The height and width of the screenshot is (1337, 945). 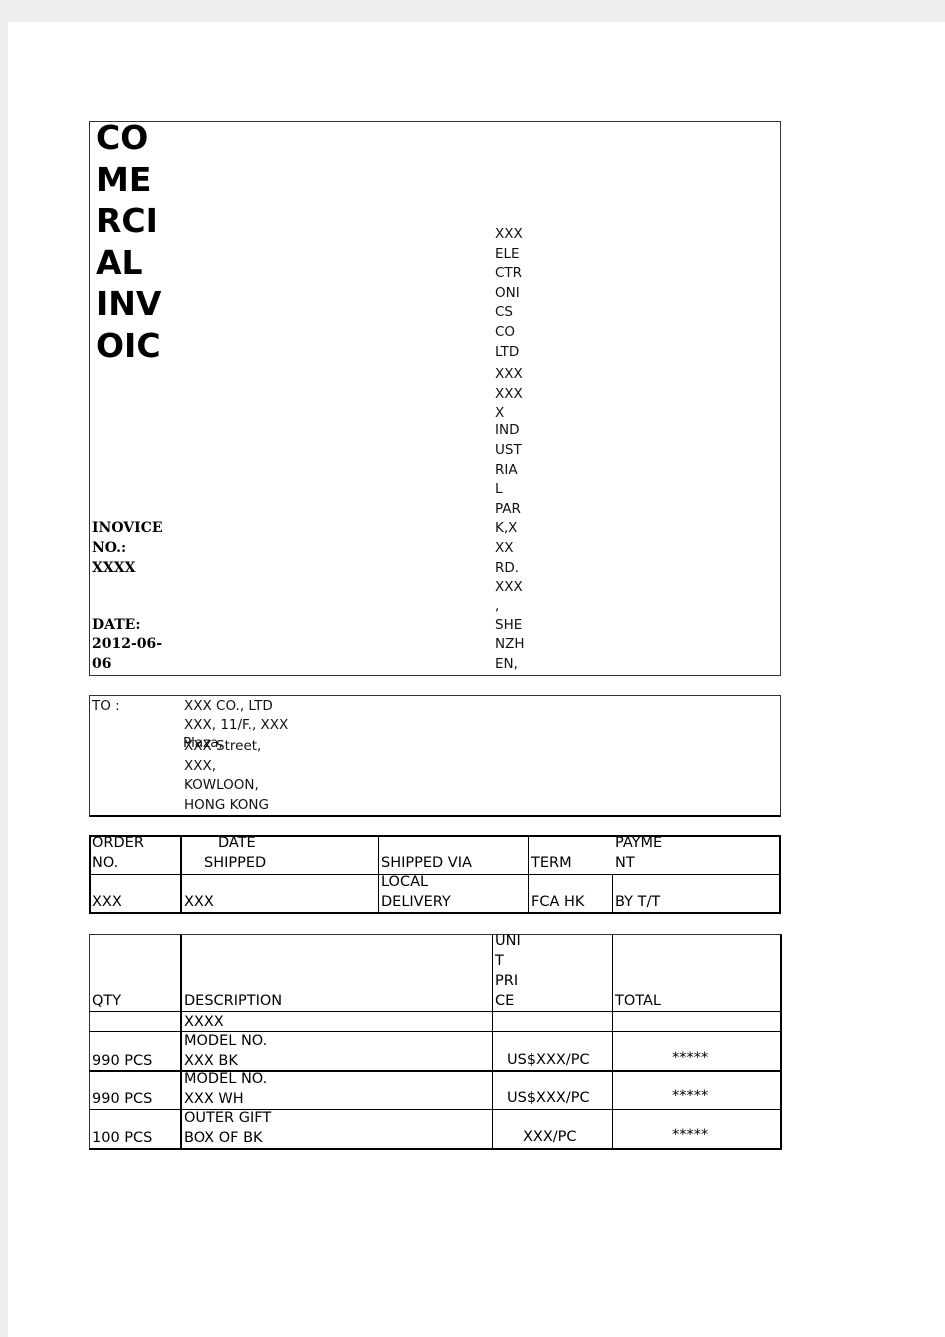 I want to click on shipped-via-value: DELIVERY, so click(x=416, y=902).